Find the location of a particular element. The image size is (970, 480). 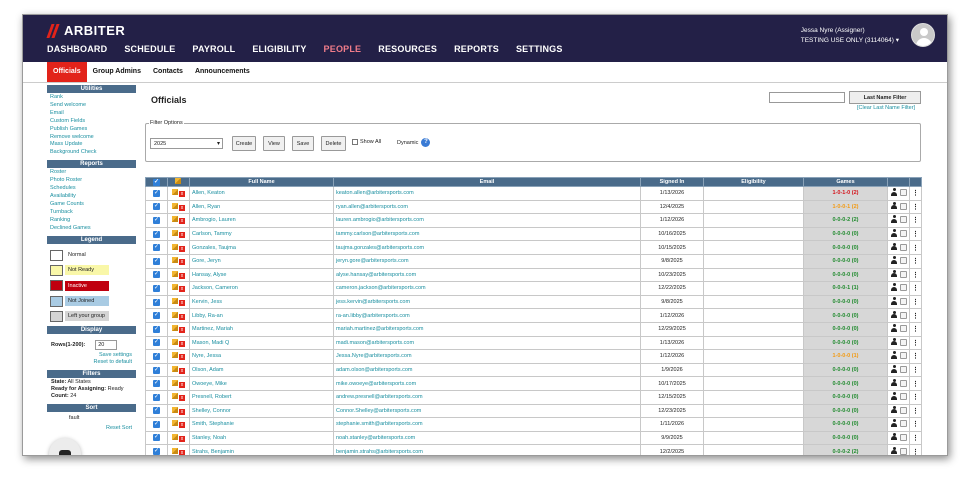

official-email: jess.kervin@arbitersports.com is located at coordinates (487, 302).